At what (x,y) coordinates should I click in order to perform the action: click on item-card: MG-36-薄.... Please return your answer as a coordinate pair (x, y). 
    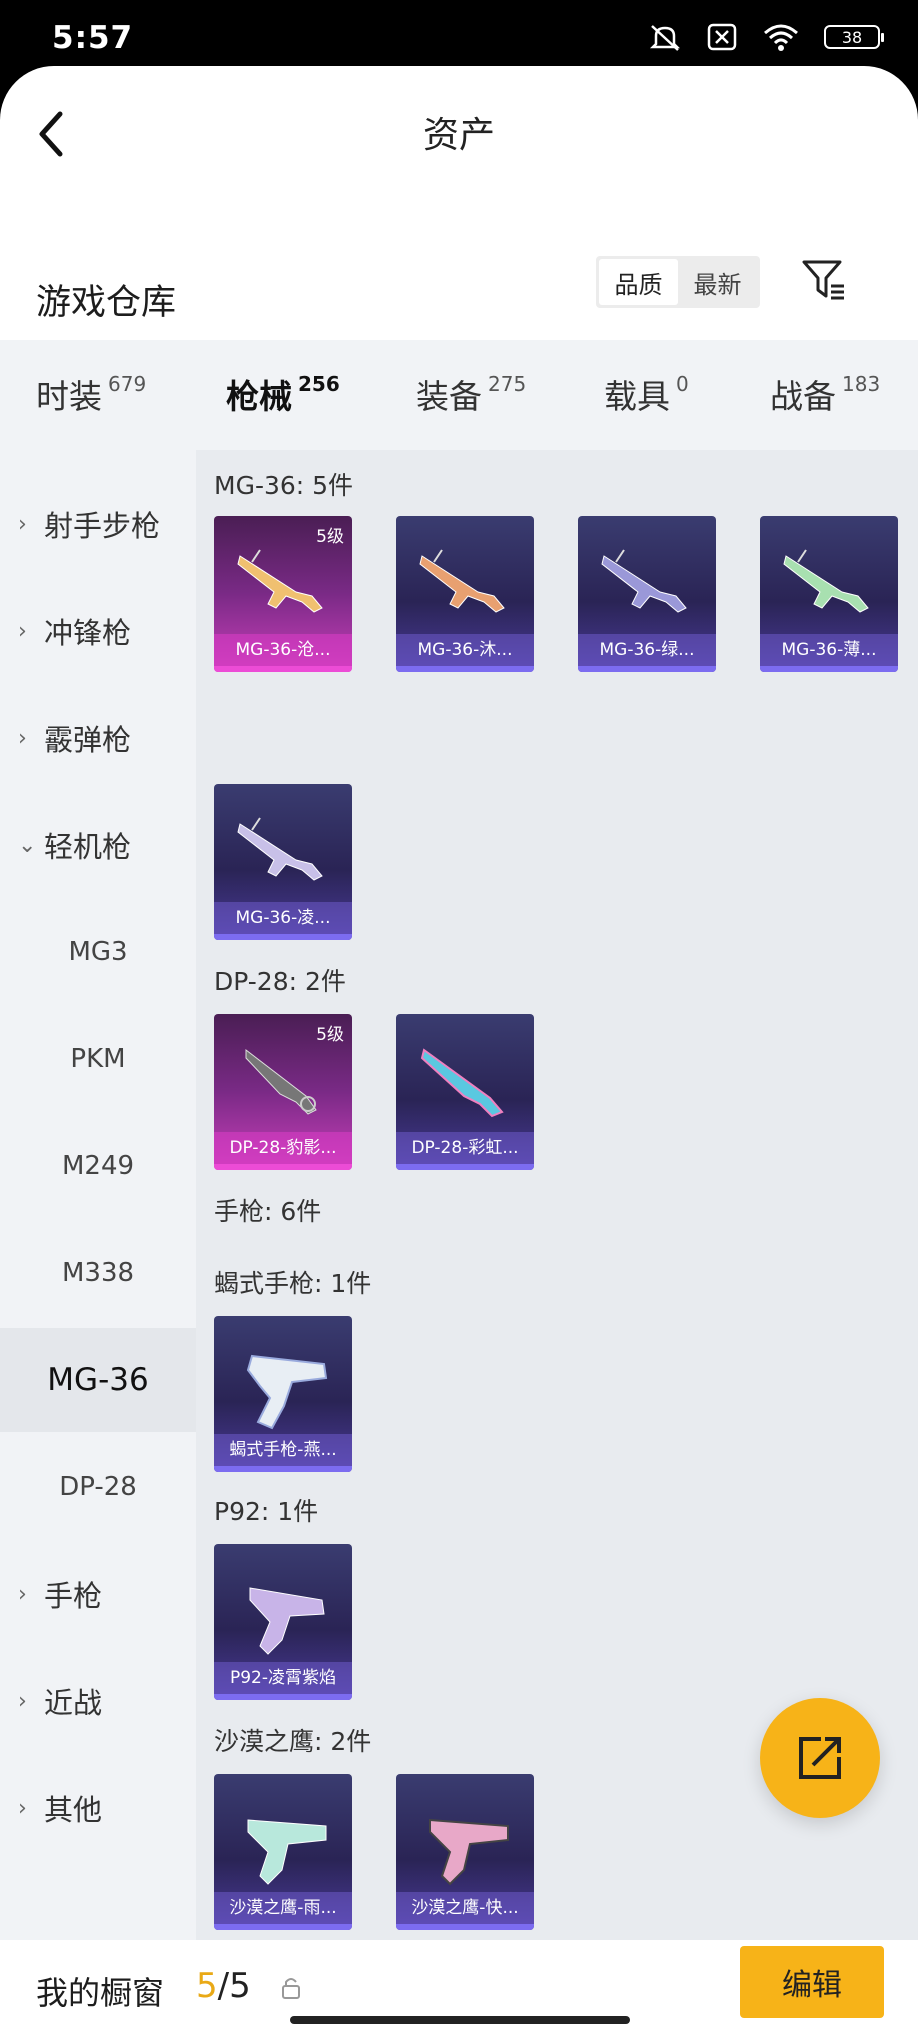
    Looking at the image, I should click on (829, 594).